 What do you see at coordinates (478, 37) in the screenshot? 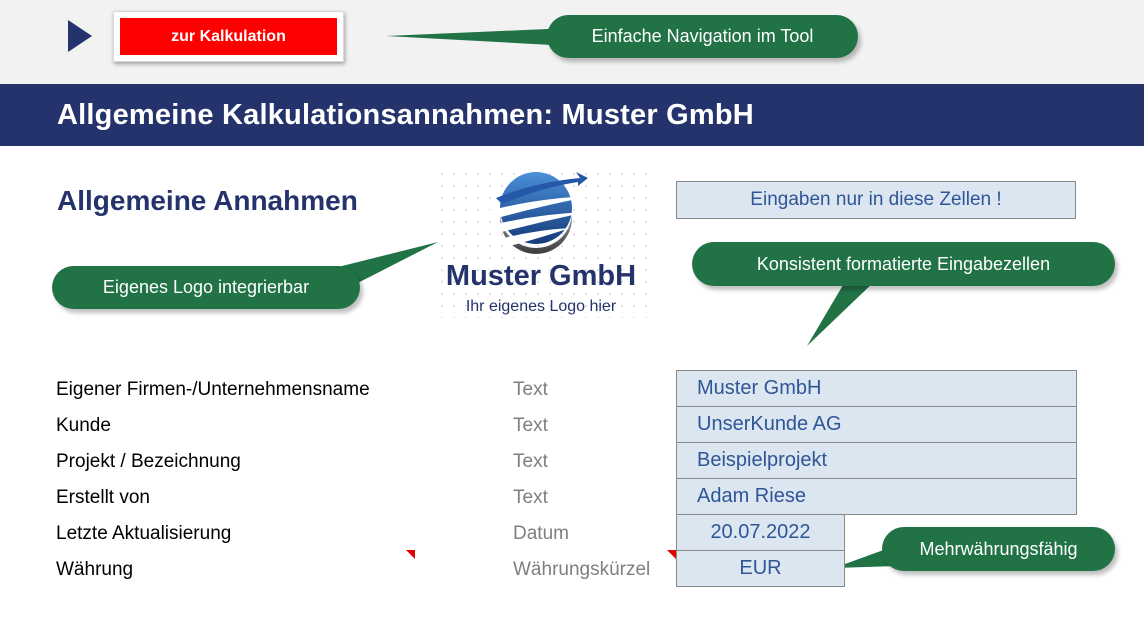
I see `navigation-callout-pointer` at bounding box center [478, 37].